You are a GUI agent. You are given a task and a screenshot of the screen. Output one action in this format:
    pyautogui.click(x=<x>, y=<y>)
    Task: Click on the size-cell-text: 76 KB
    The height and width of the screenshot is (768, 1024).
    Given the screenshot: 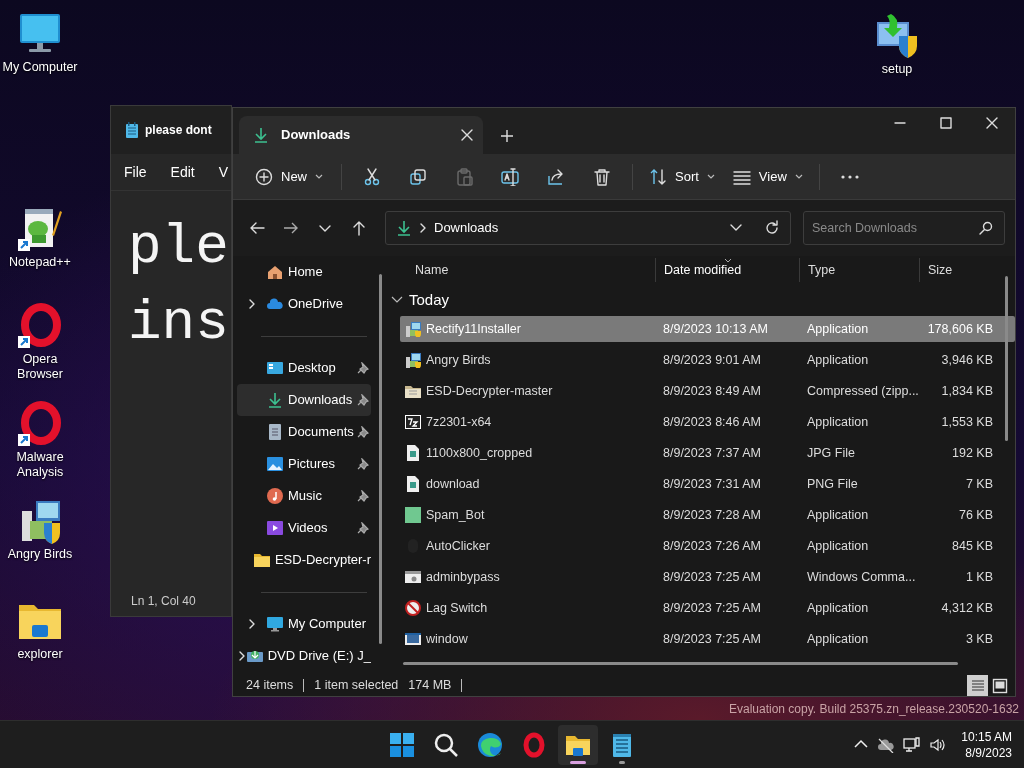 What is the action you would take?
    pyautogui.click(x=975, y=515)
    